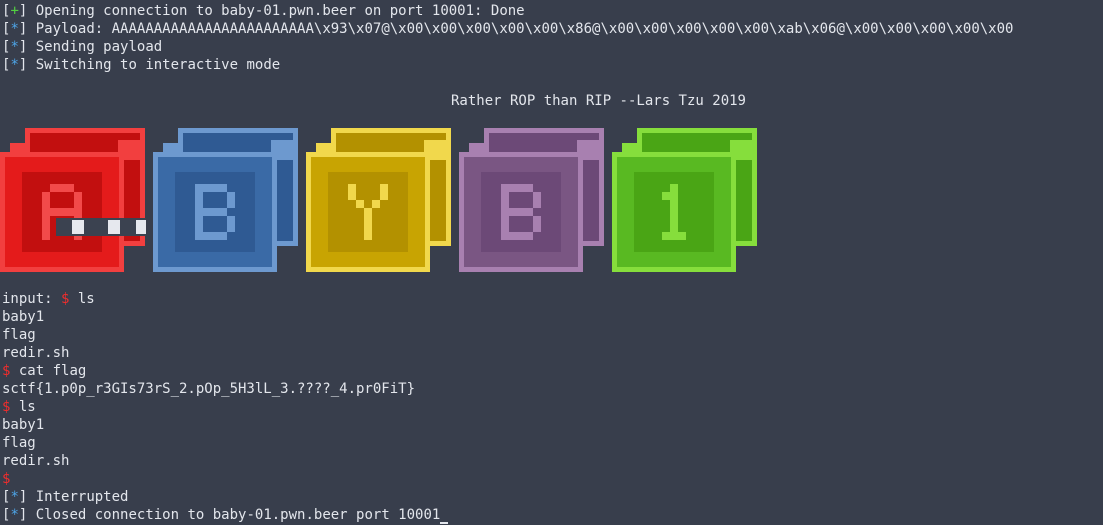  What do you see at coordinates (23, 425) in the screenshot?
I see `output-line: baby1` at bounding box center [23, 425].